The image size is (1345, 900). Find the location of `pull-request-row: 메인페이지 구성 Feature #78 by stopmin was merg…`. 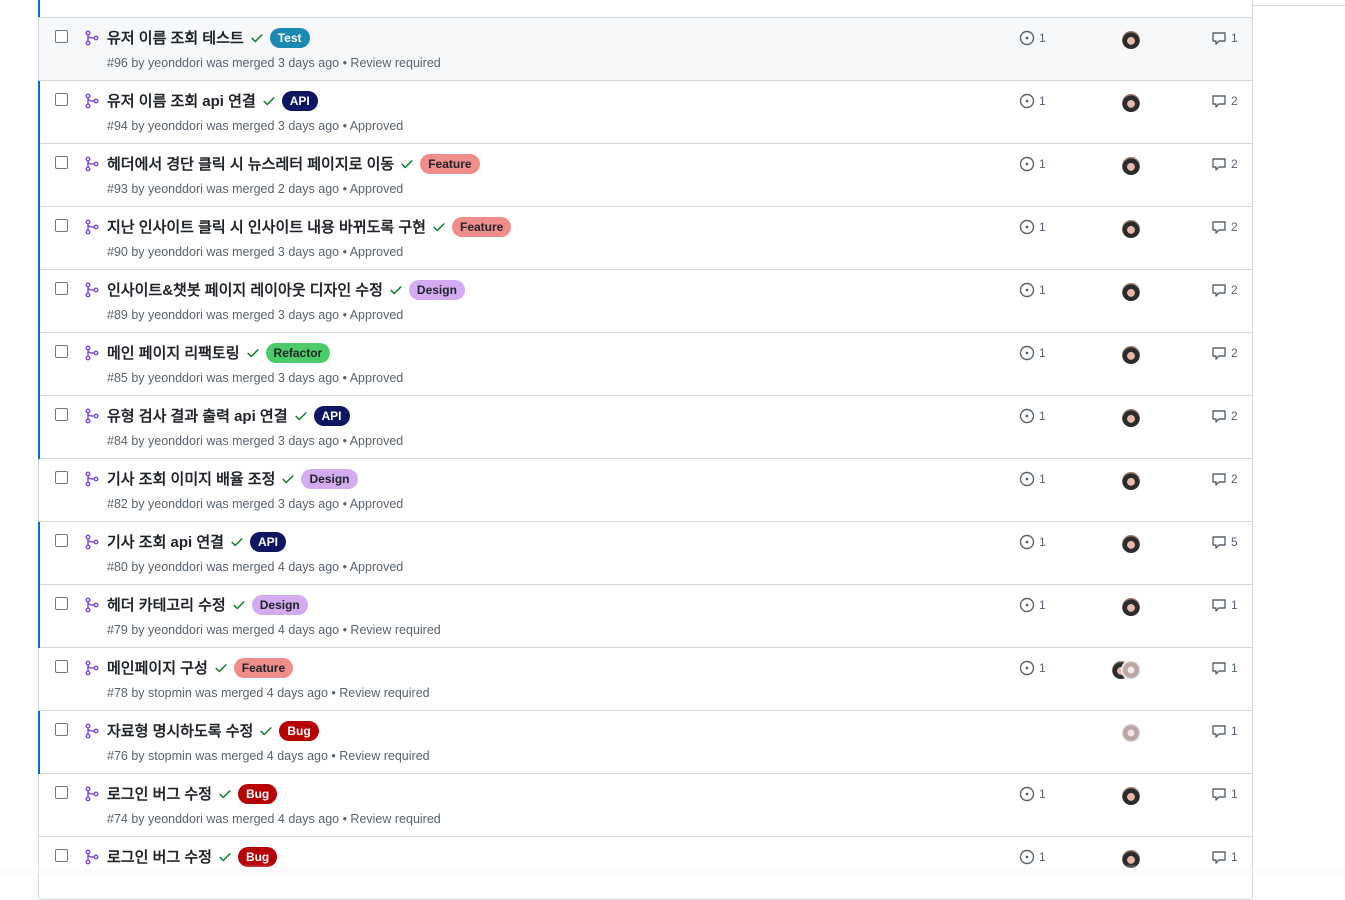

pull-request-row: 메인페이지 구성 Feature #78 by stopmin was merg… is located at coordinates (645, 679).